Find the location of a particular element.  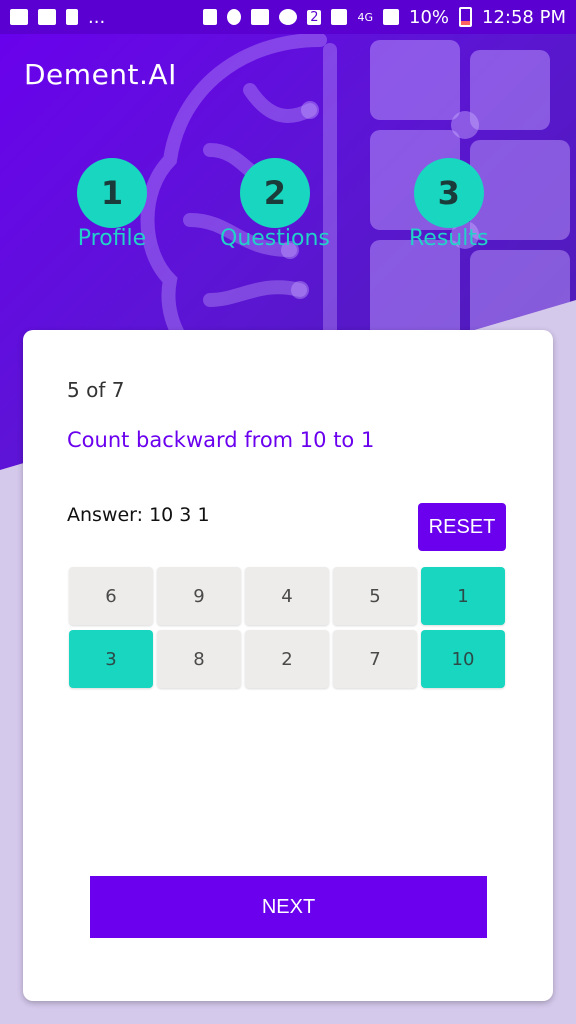

number-key: 8 is located at coordinates (199, 659).